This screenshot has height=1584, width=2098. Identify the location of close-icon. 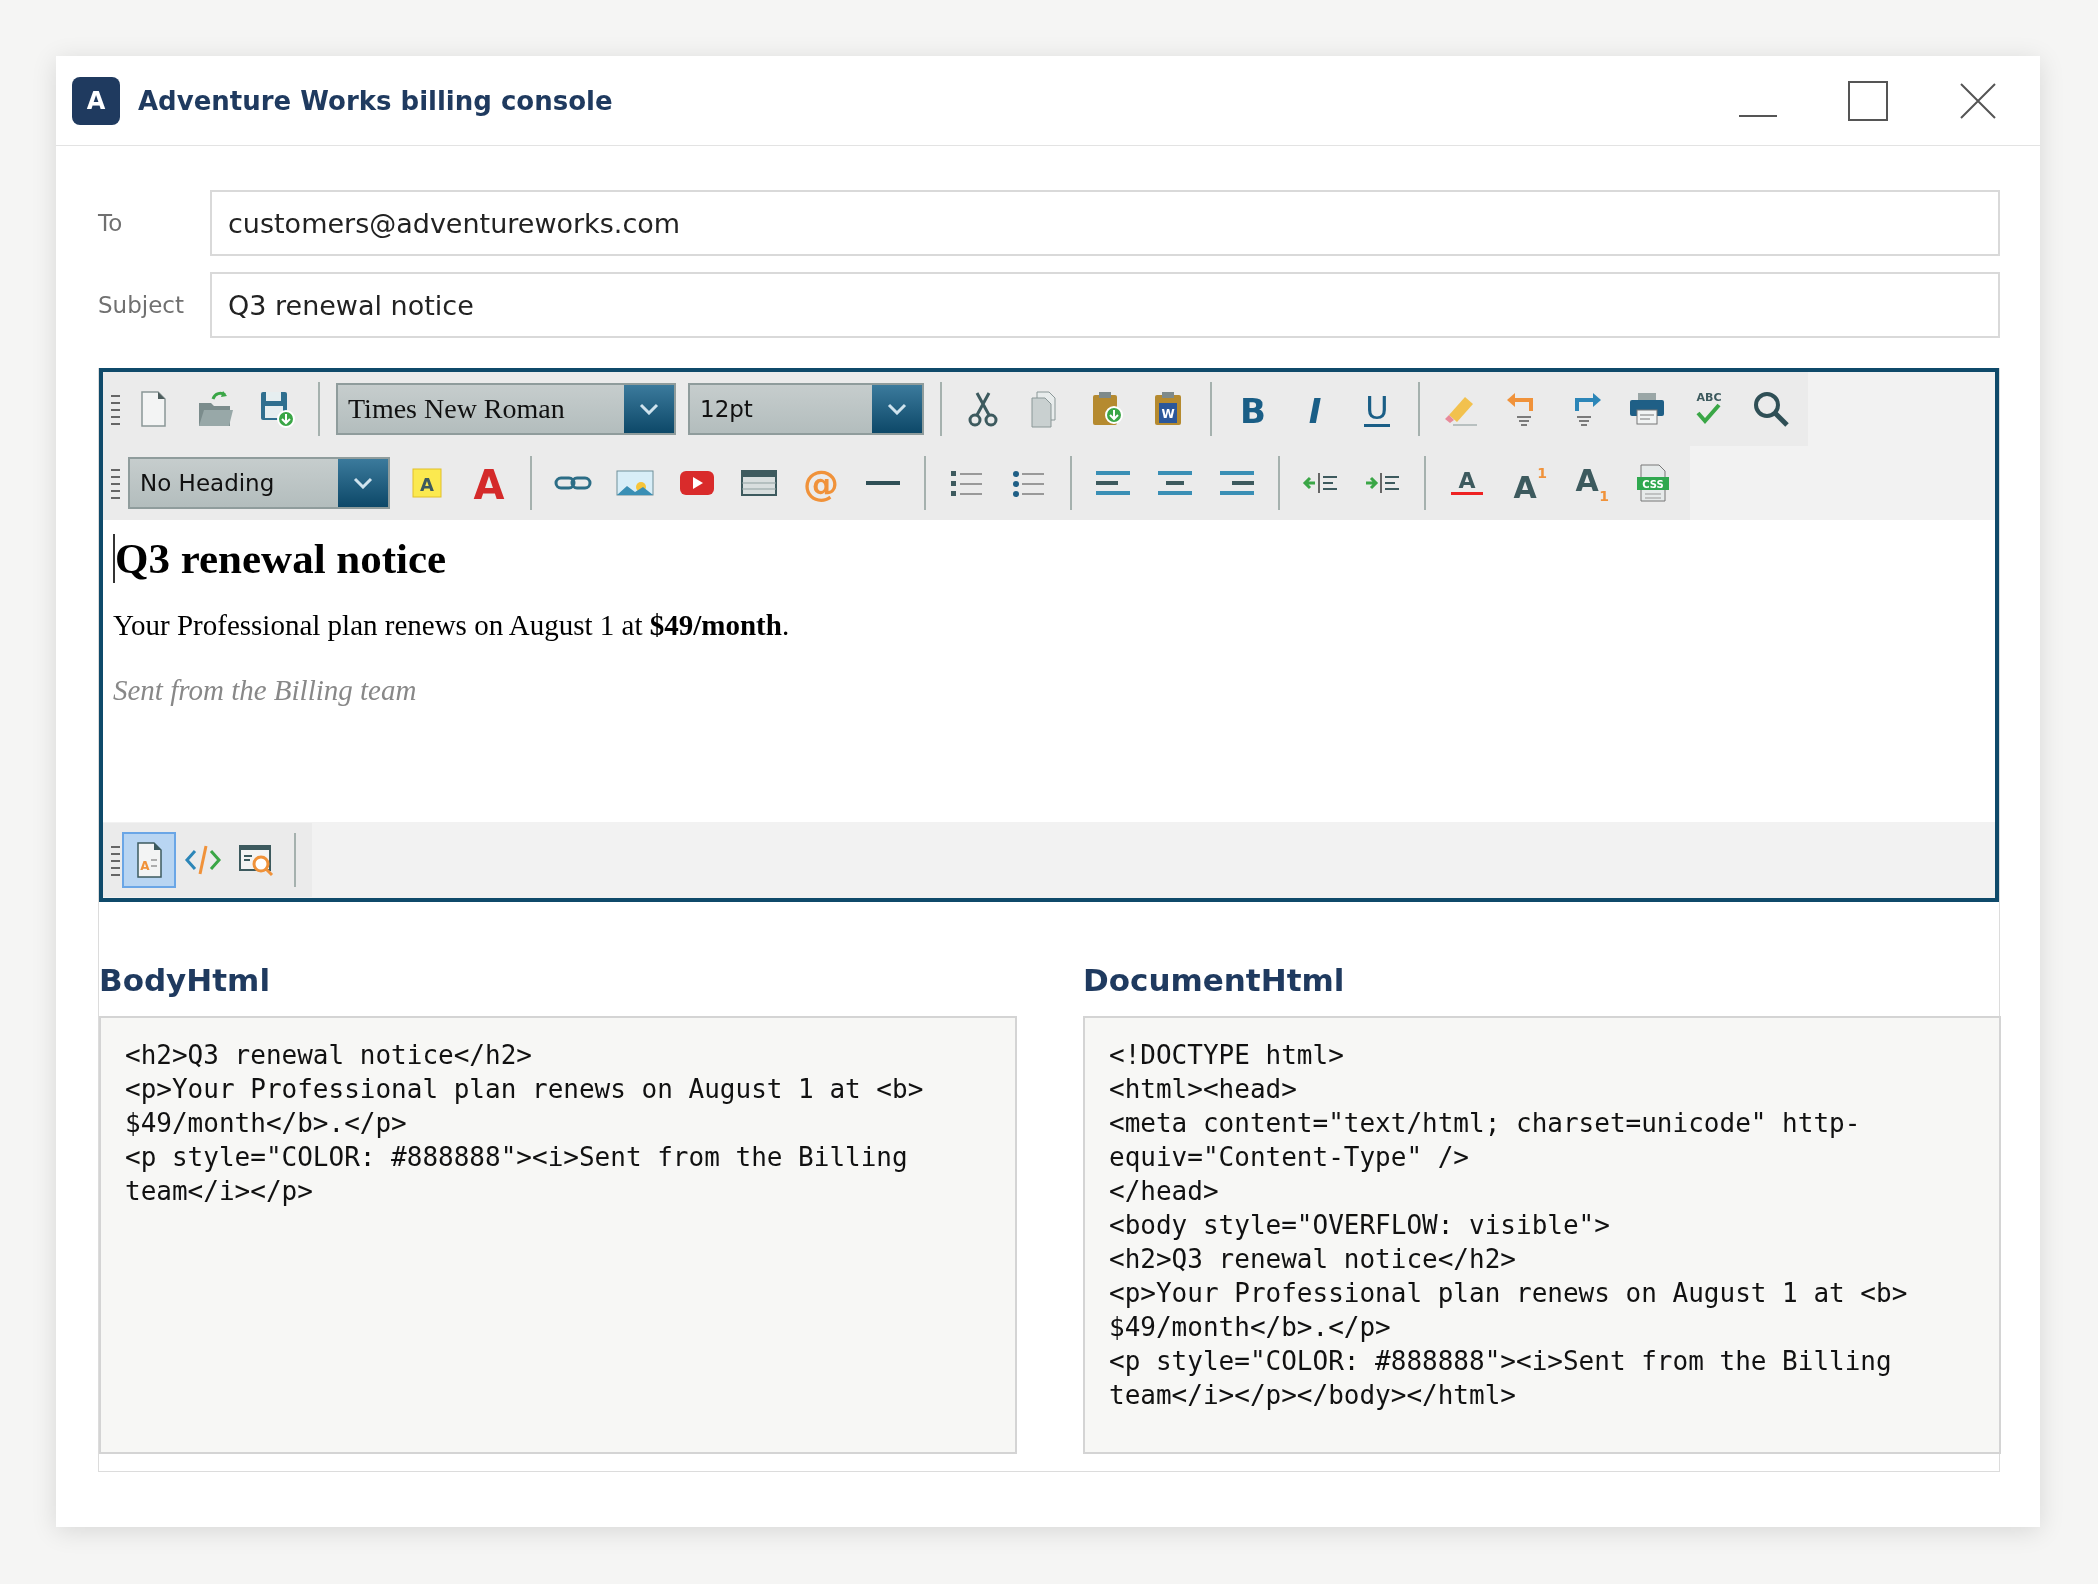
(1978, 100).